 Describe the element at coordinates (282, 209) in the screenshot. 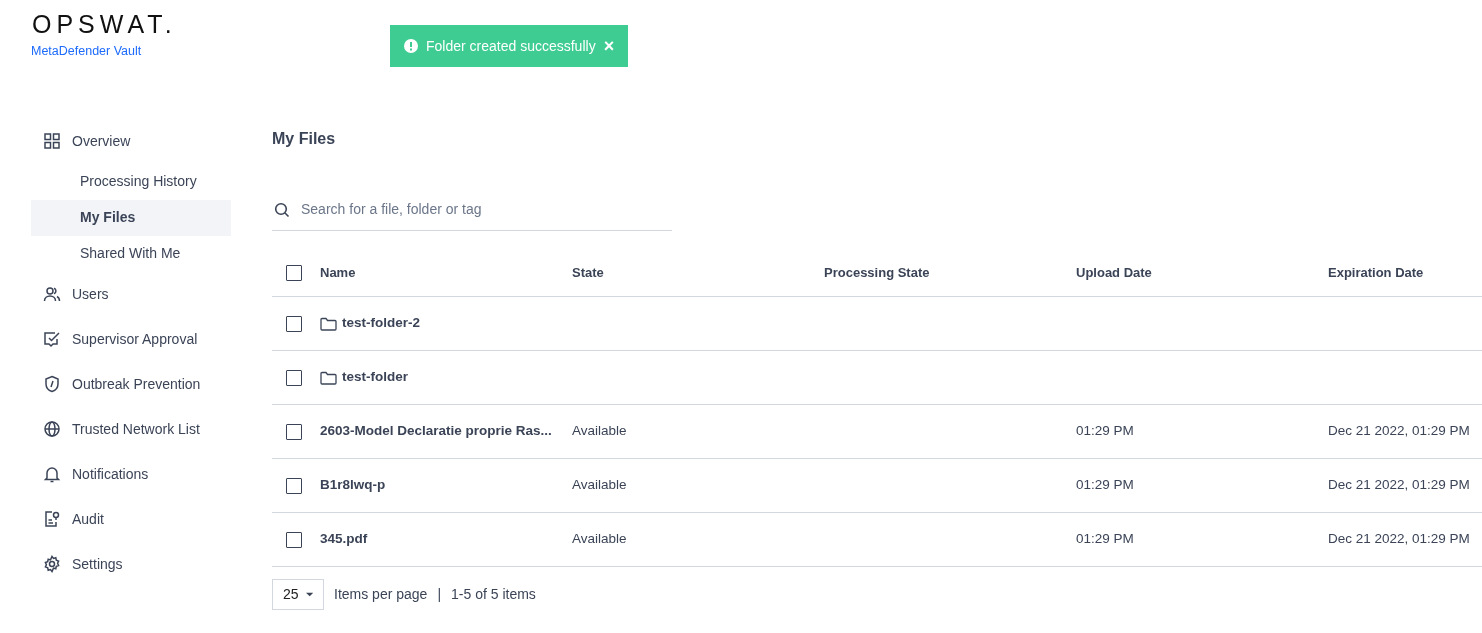

I see `search-icon` at that location.